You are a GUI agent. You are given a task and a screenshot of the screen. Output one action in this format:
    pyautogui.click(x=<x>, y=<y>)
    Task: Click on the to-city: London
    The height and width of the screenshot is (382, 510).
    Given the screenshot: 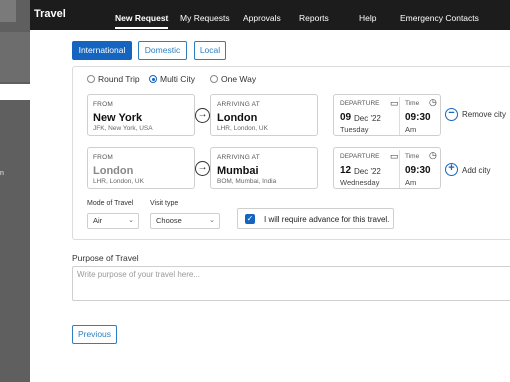 What is the action you would take?
    pyautogui.click(x=237, y=118)
    